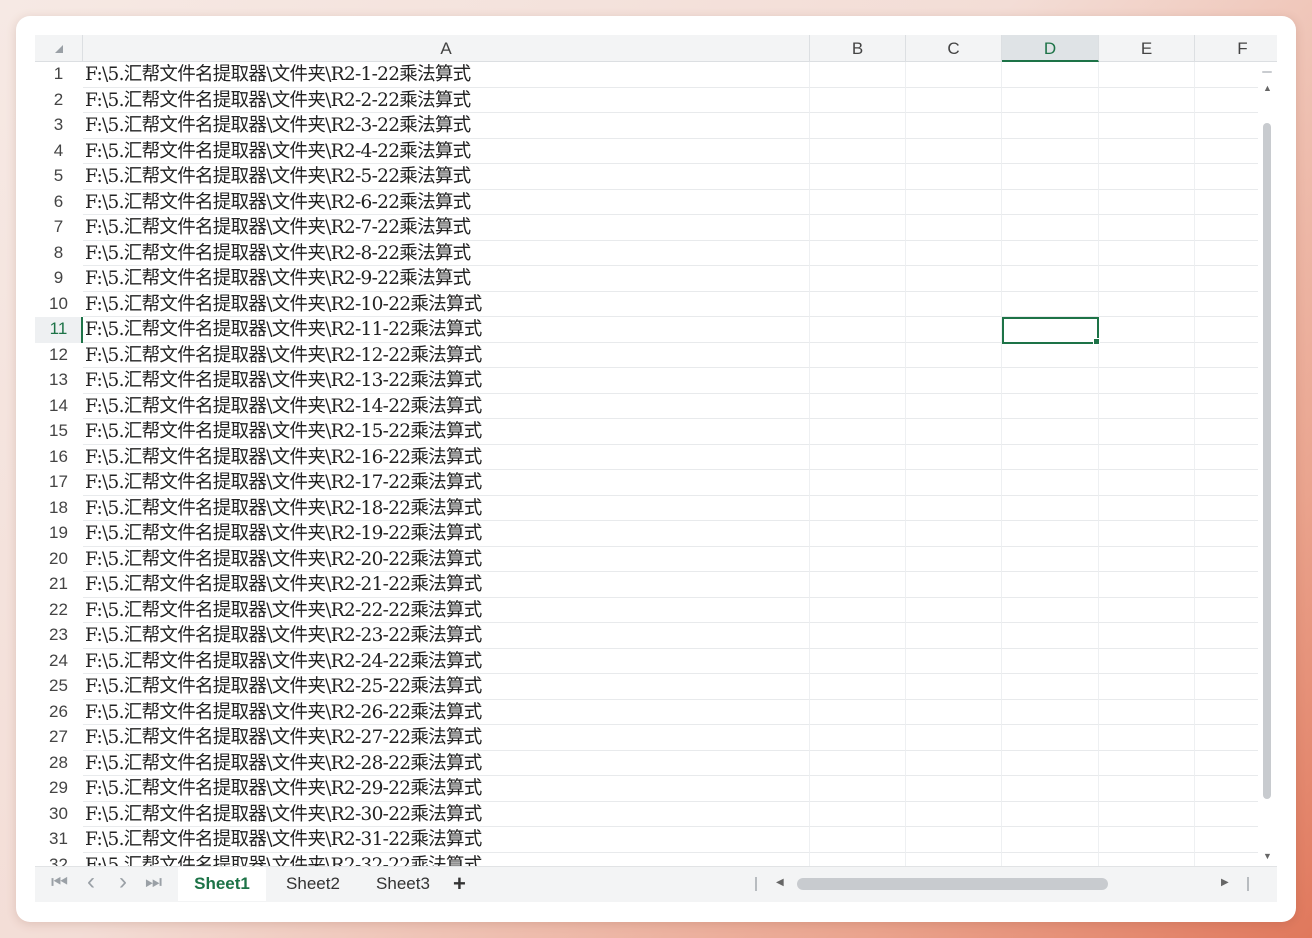 The height and width of the screenshot is (938, 1312). What do you see at coordinates (954, 253) in the screenshot?
I see `cell-c8` at bounding box center [954, 253].